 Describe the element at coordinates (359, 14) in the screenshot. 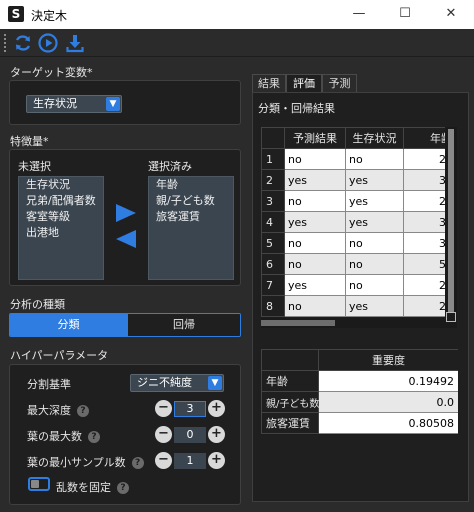

I see `minimize-button: —` at that location.